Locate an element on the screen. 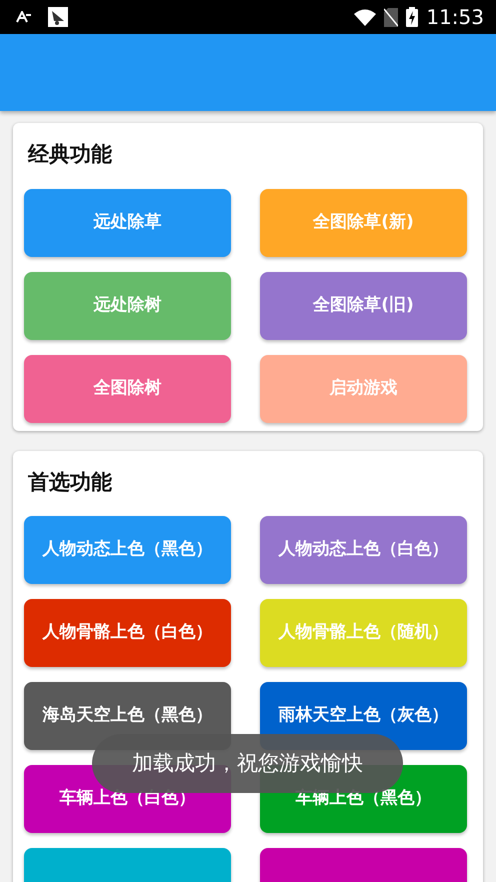 The image size is (496, 882). battery-icon is located at coordinates (412, 17).